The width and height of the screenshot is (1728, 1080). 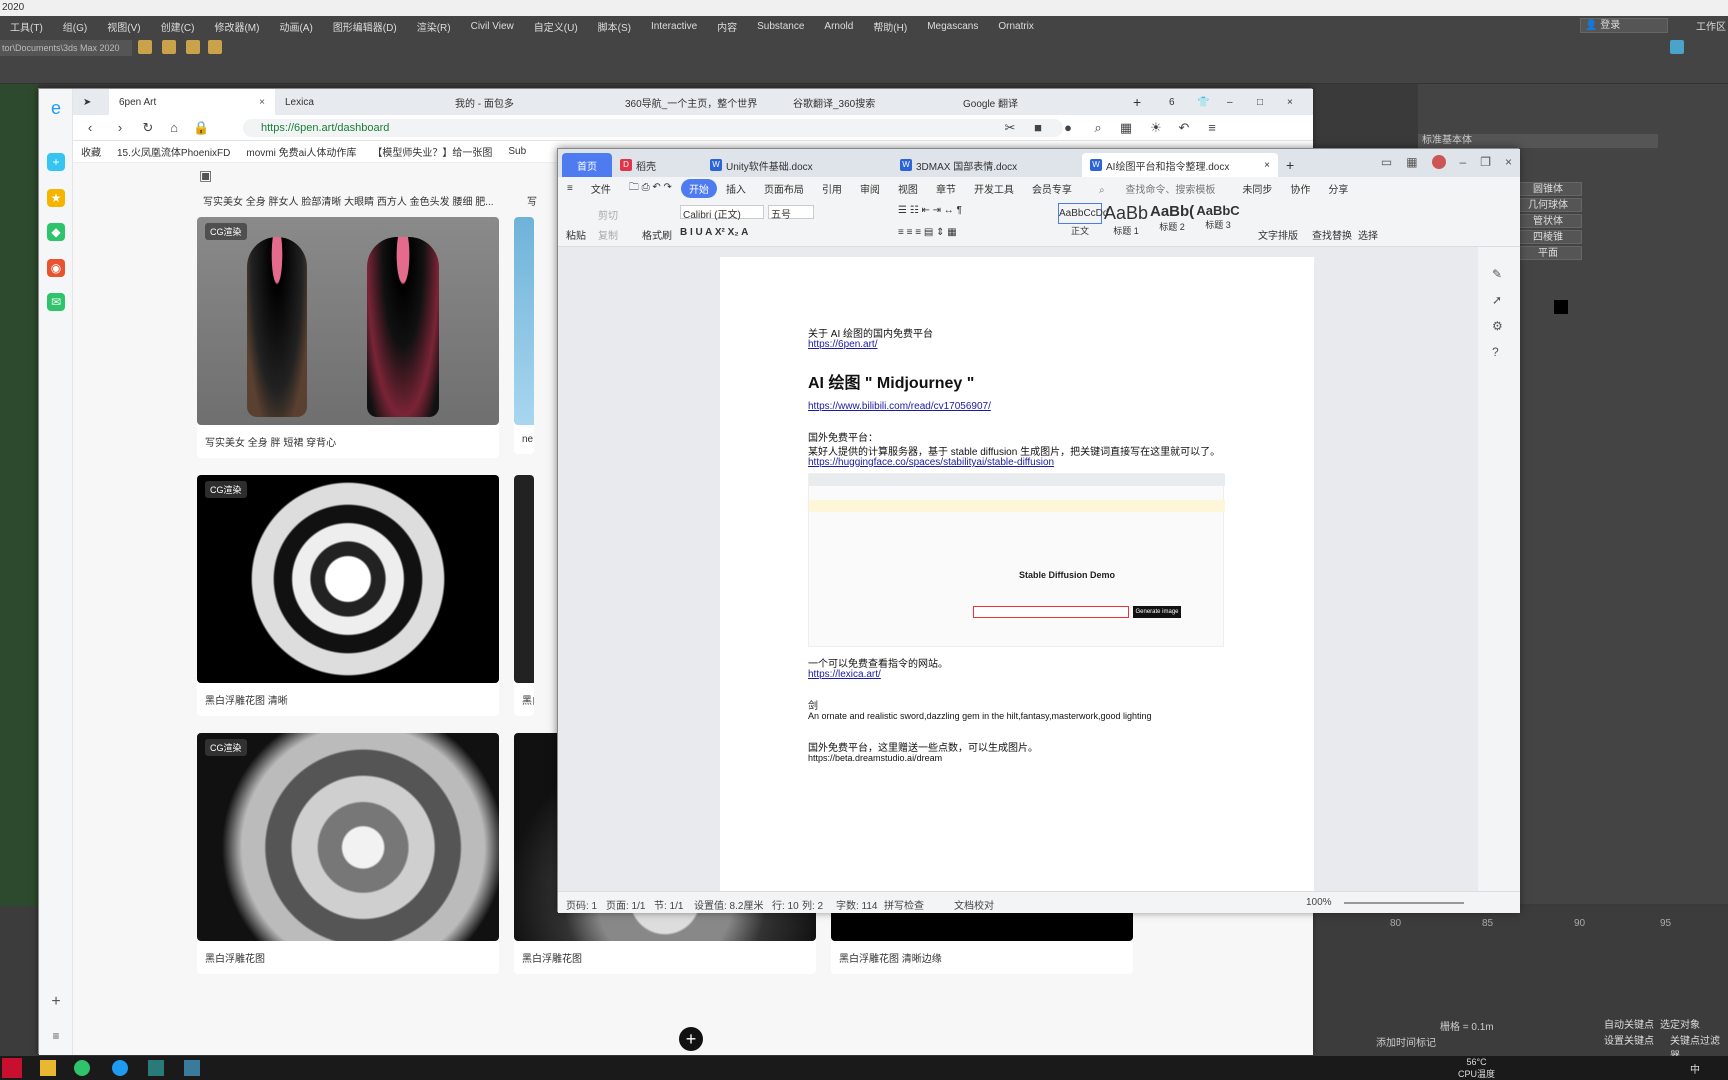 I want to click on wps-tab-ai: W AI绘图平台和指令整理.docx ×, so click(x=1180, y=165).